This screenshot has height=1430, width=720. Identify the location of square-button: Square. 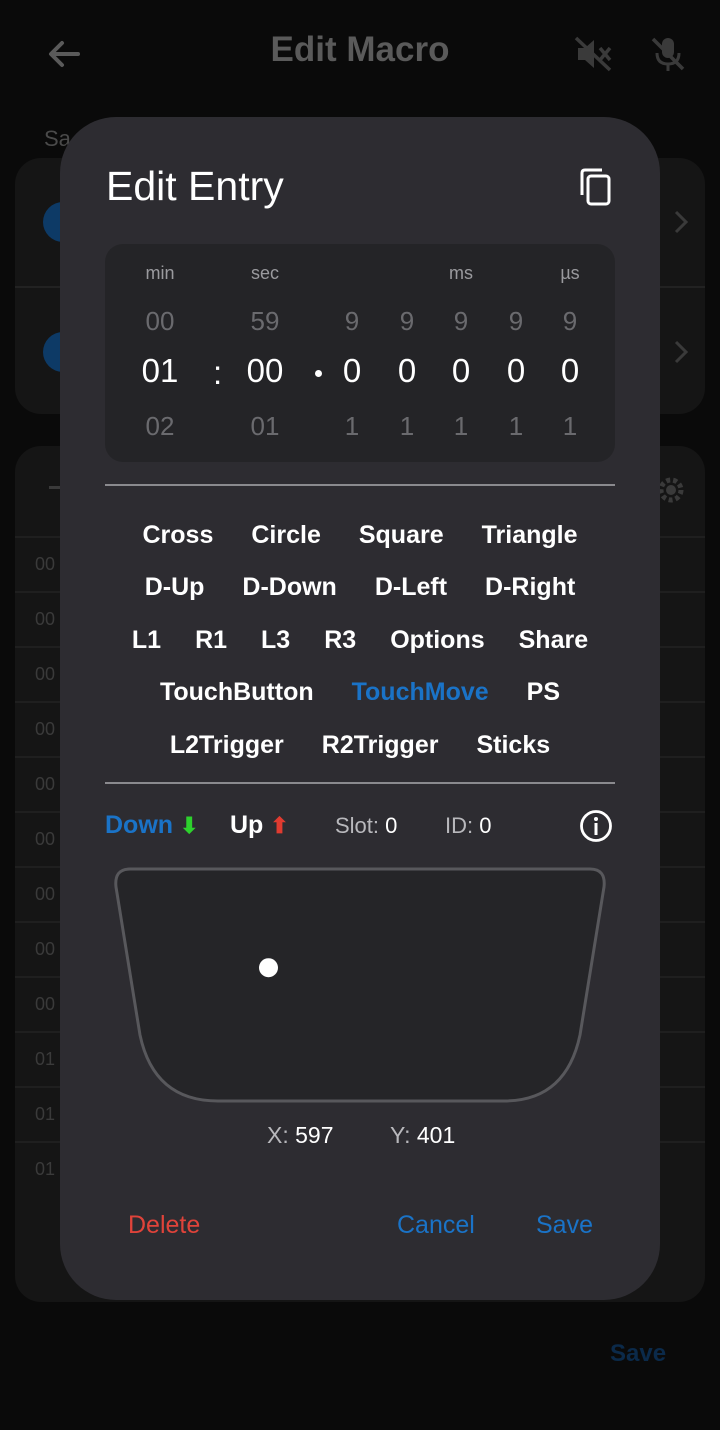
(401, 535).